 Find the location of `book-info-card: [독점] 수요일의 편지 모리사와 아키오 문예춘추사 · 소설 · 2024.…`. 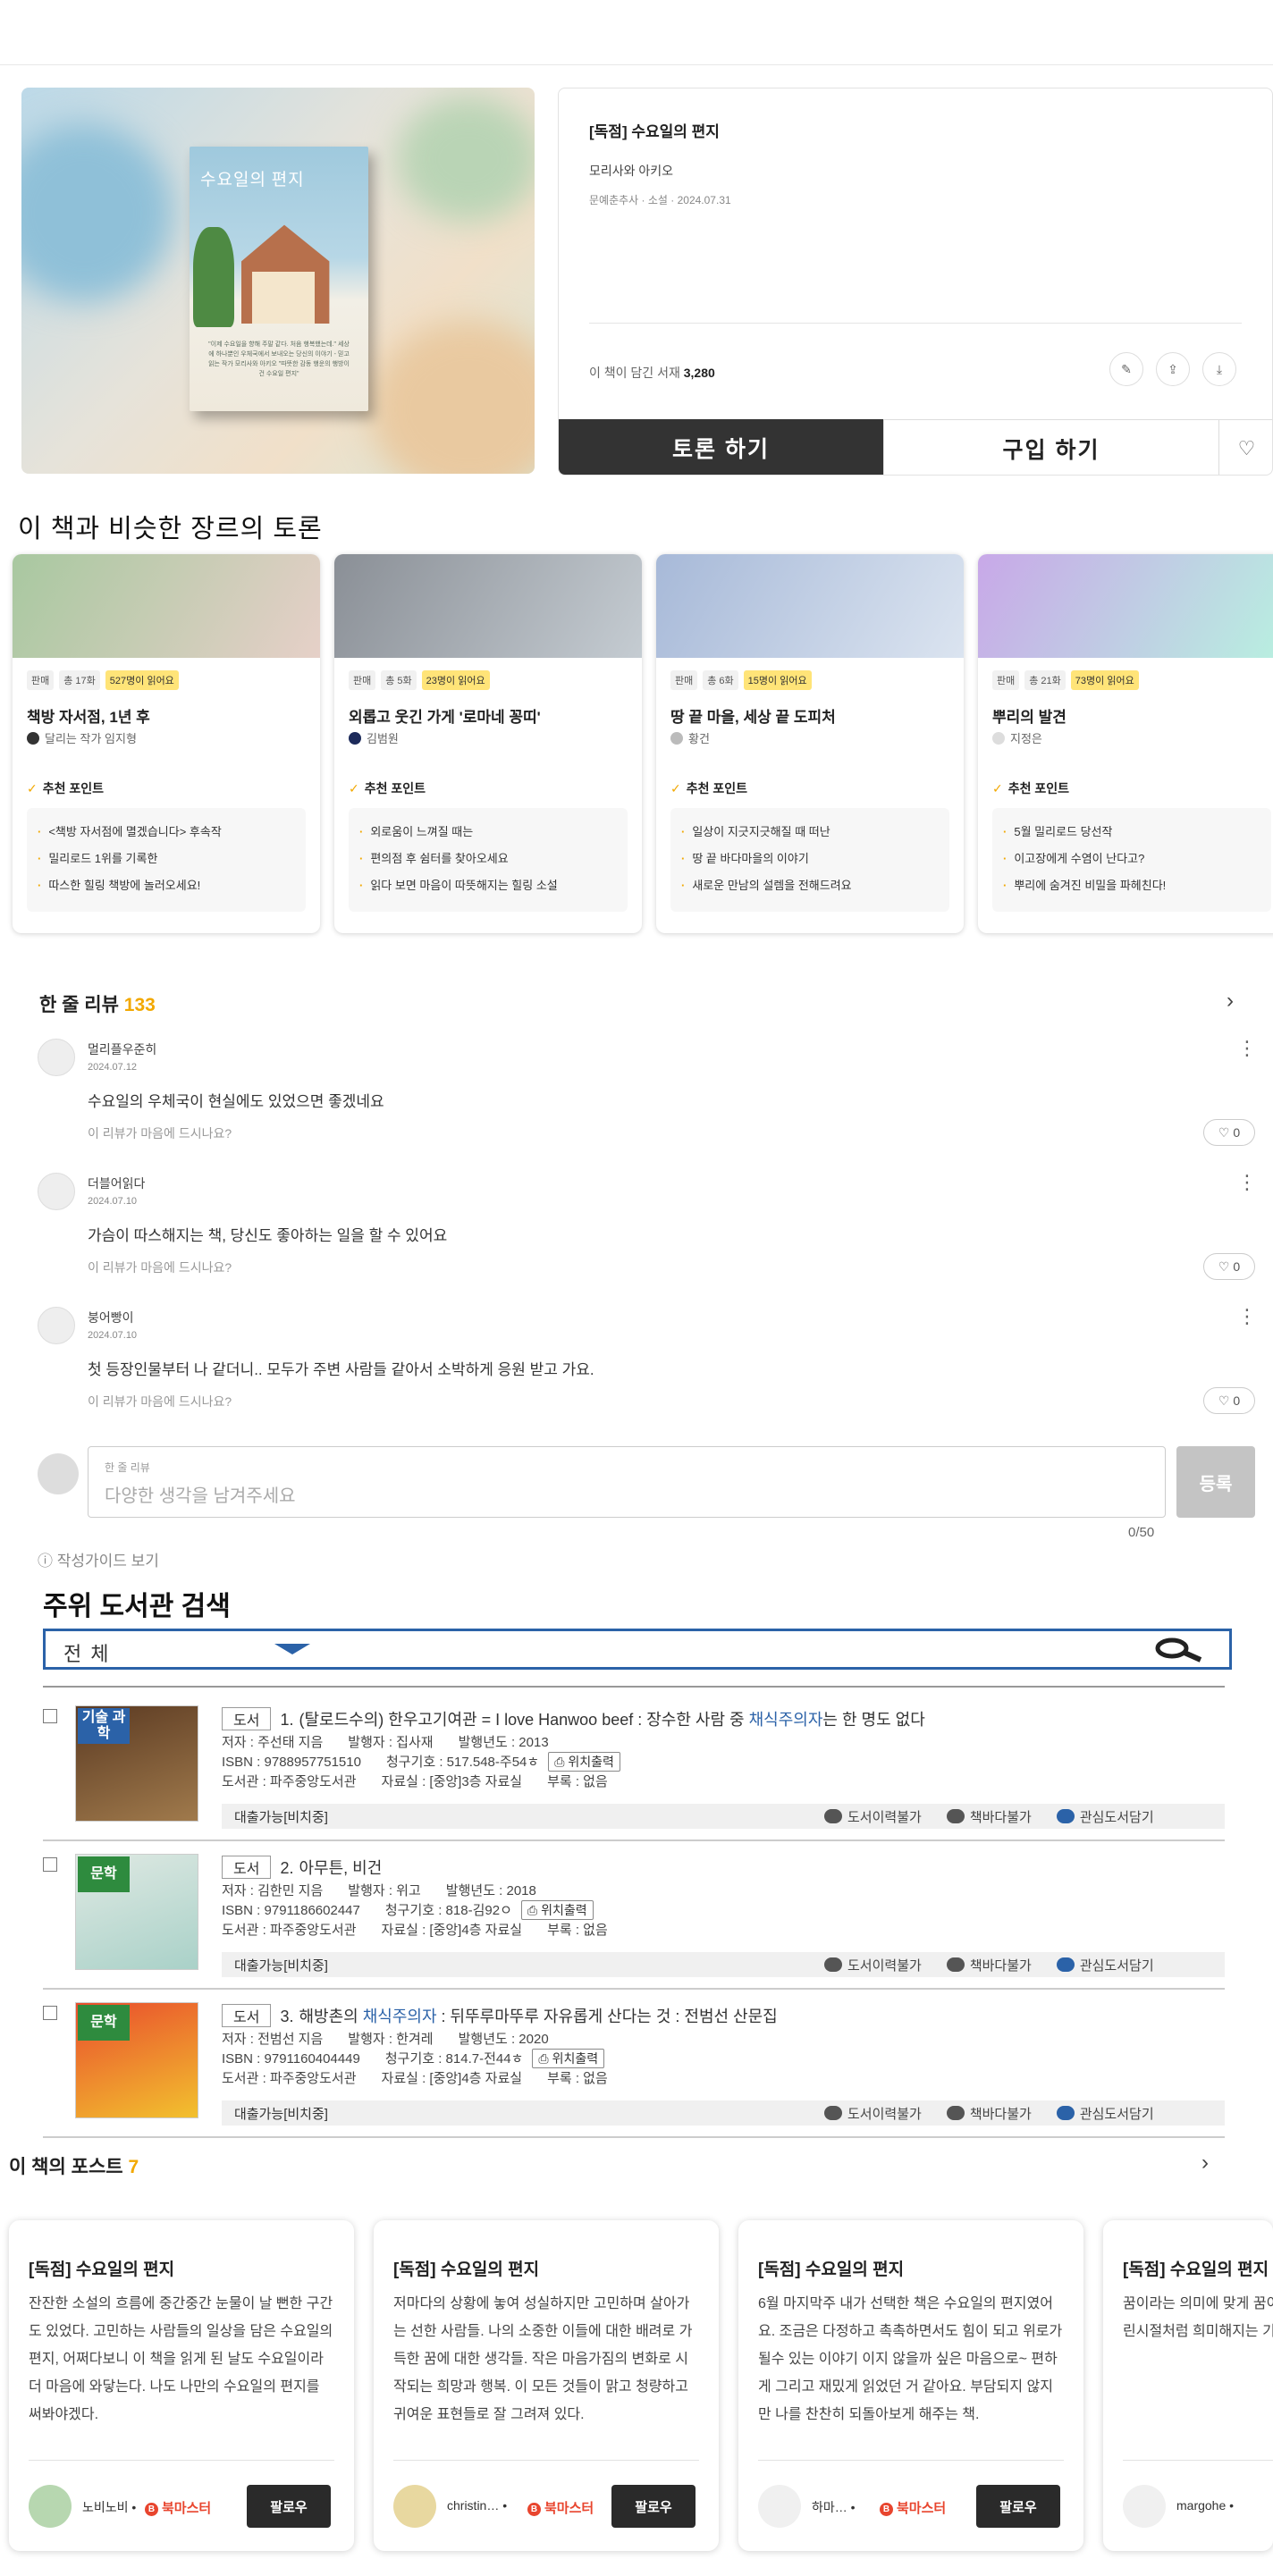

book-info-card: [독점] 수요일의 편지 모리사와 아키오 문예춘추사 · 소설 · 2024.… is located at coordinates (916, 282).